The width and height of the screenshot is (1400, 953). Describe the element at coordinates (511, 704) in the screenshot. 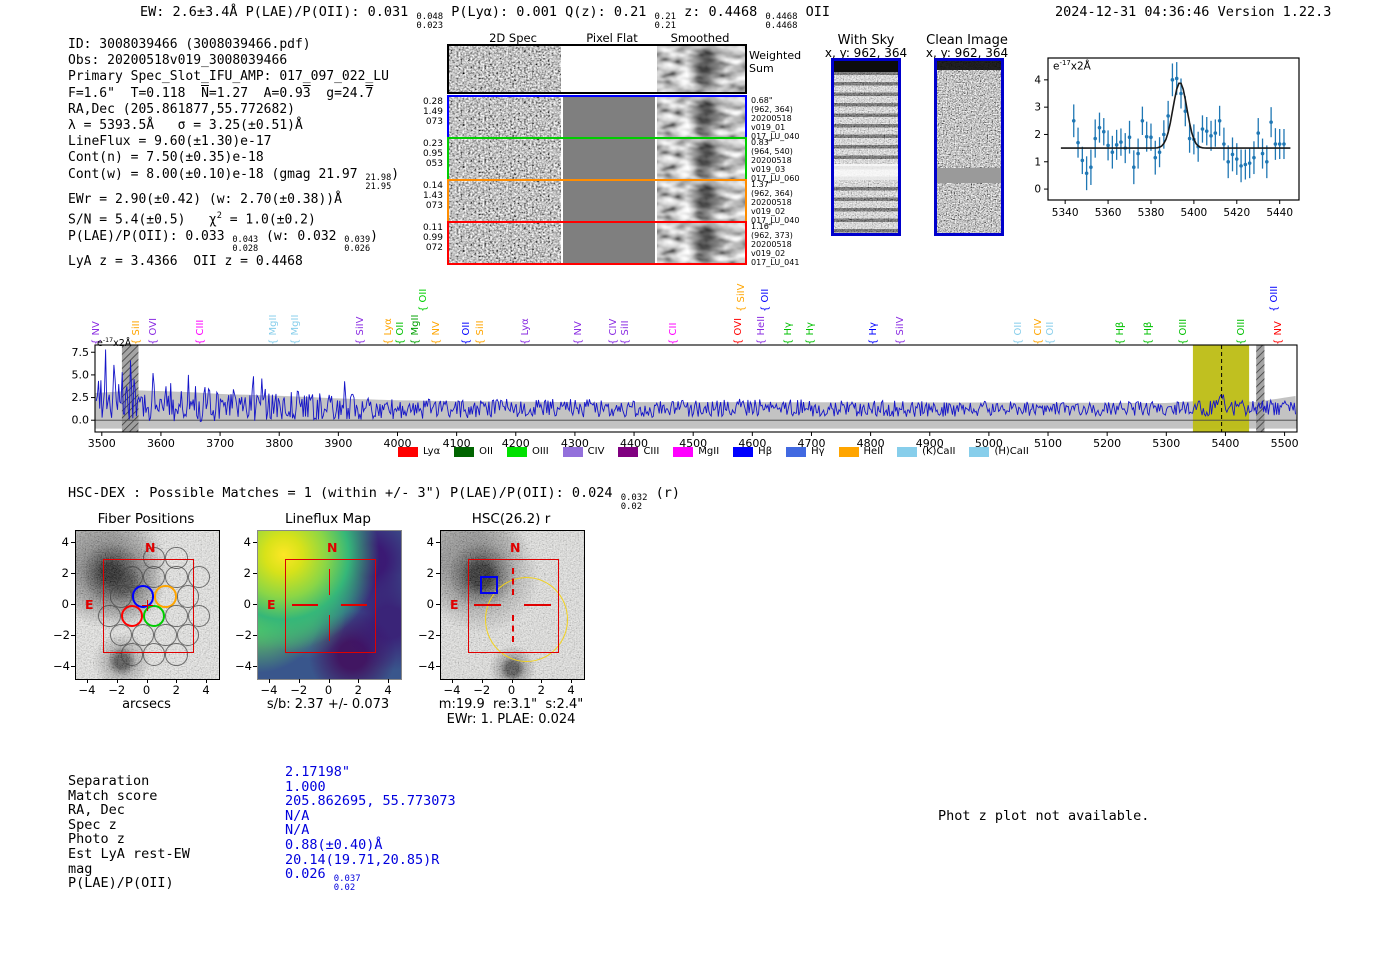

I see `hsc-cutout-xlabel: m:19.9 re:3.1" s:2.4"` at that location.